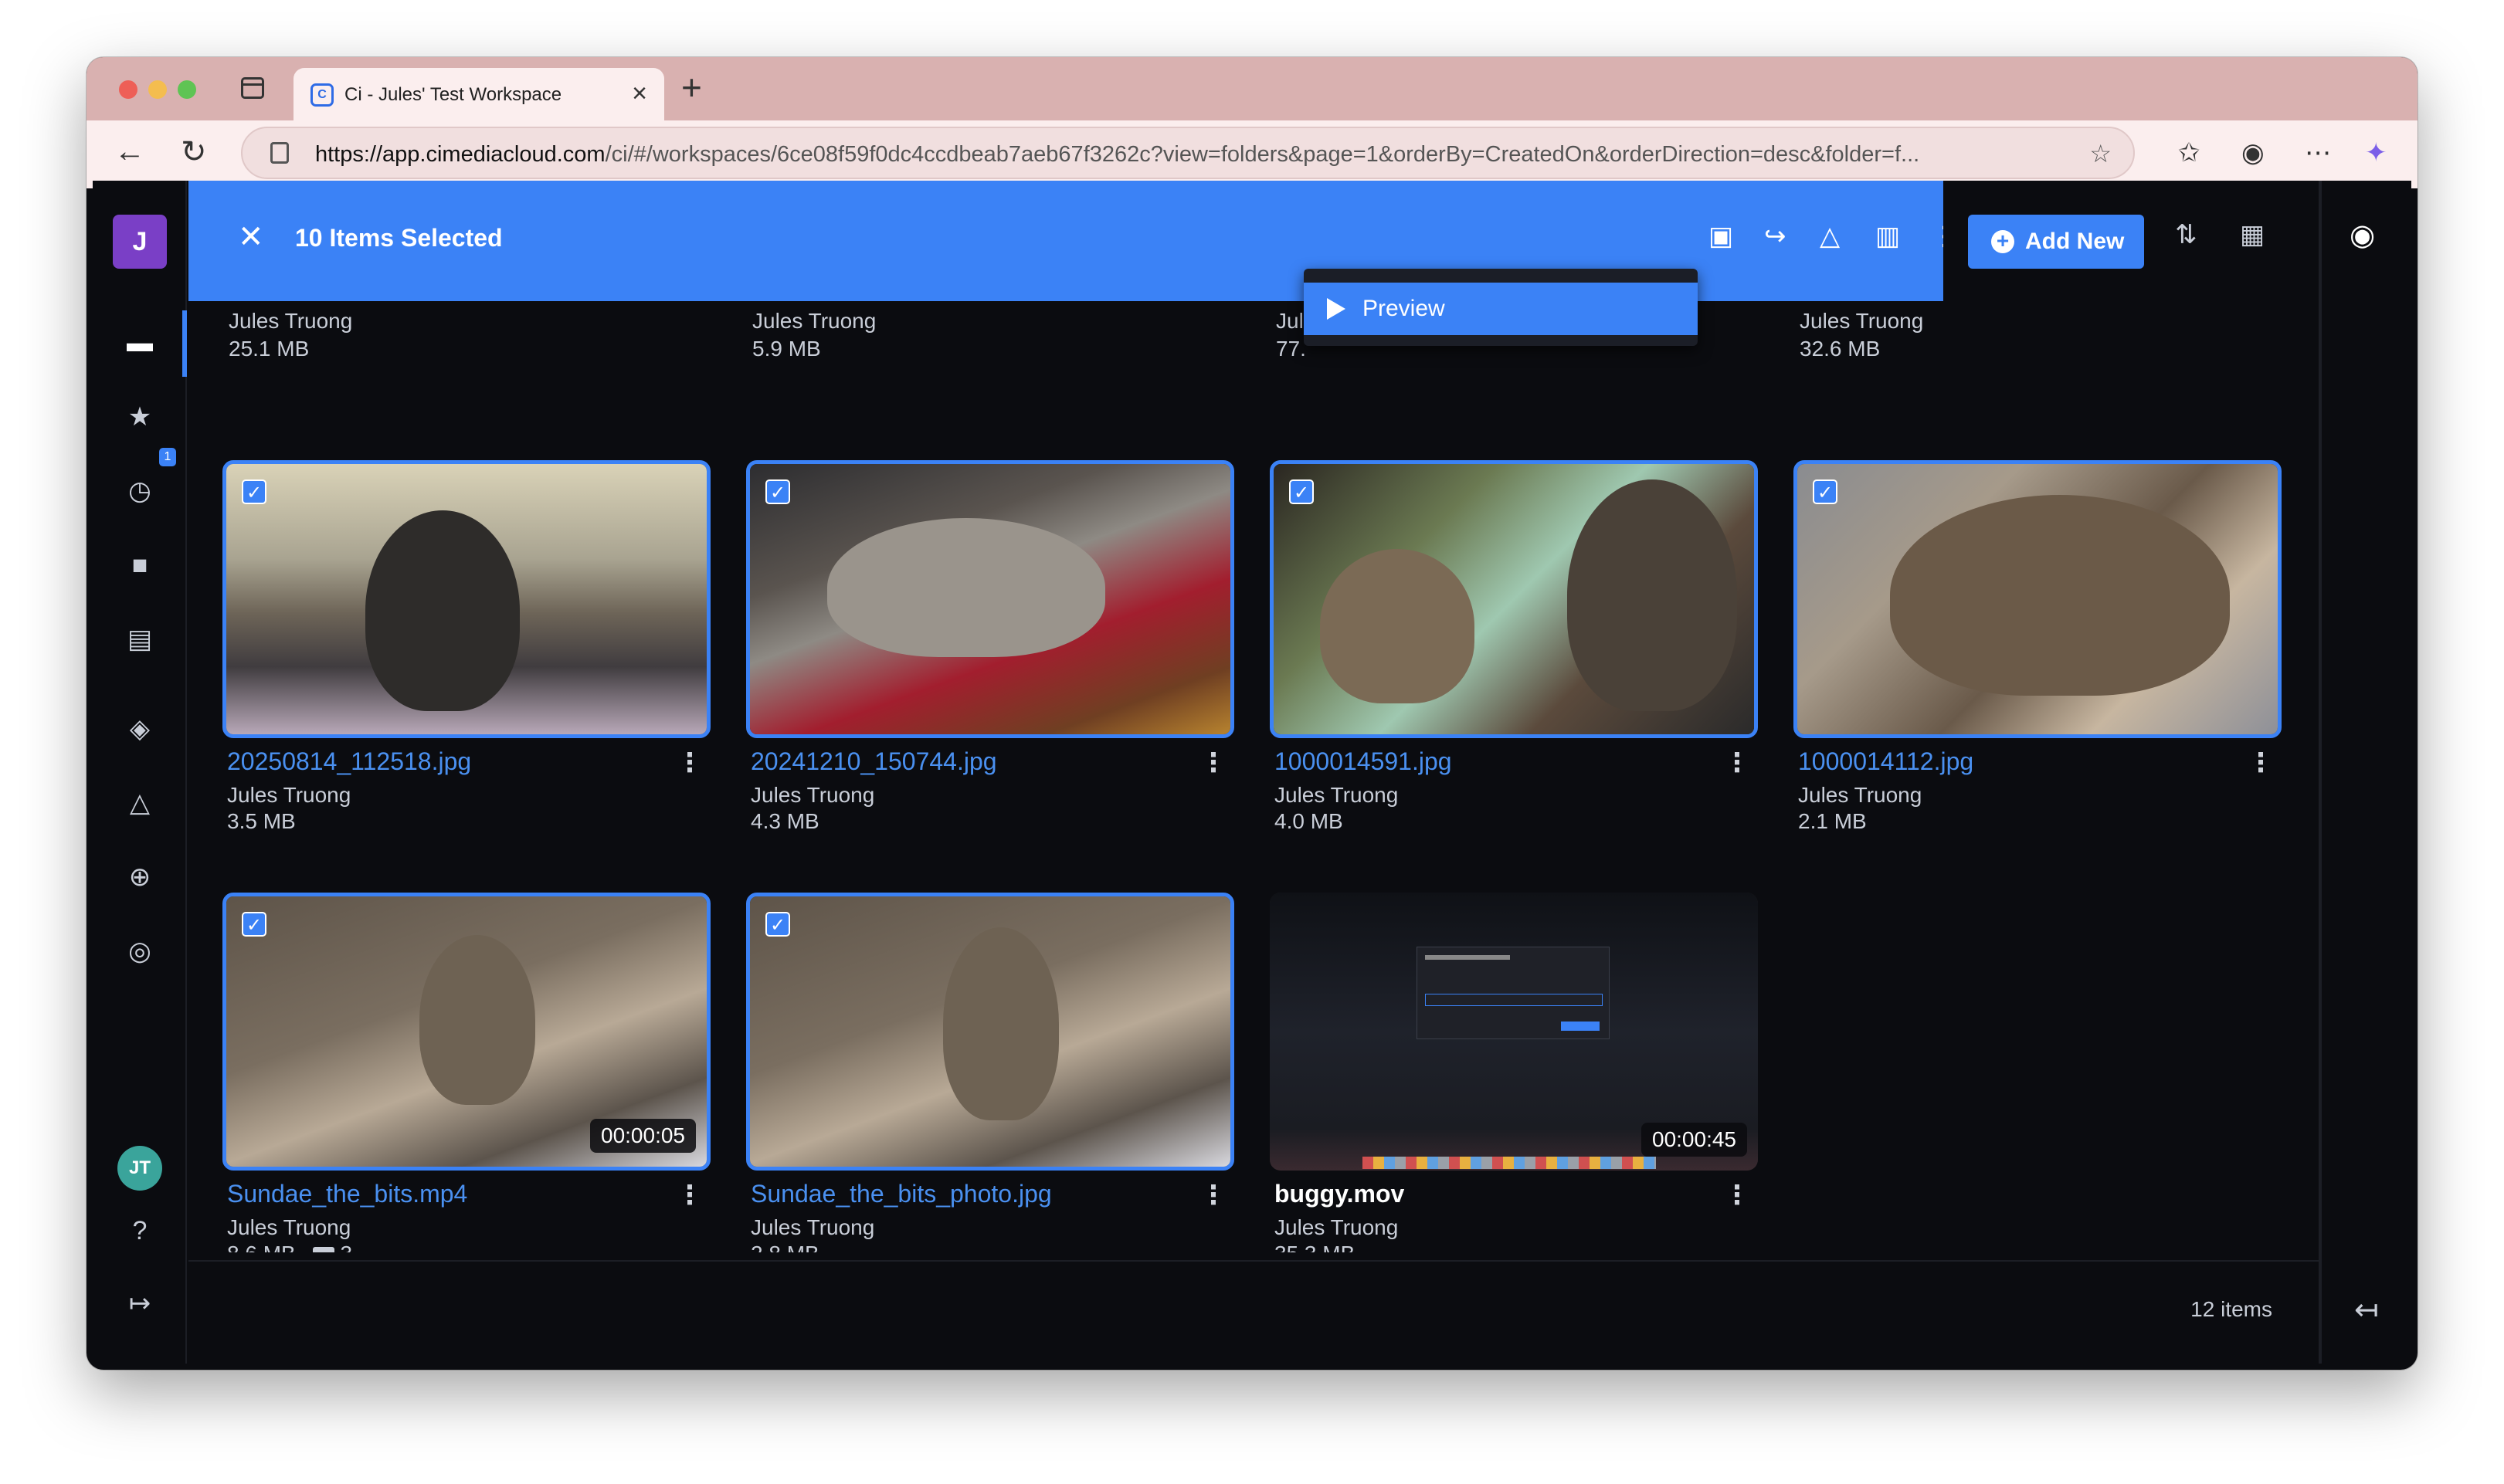 This screenshot has height=1484, width=2504. I want to click on back-icon: ←, so click(129, 151).